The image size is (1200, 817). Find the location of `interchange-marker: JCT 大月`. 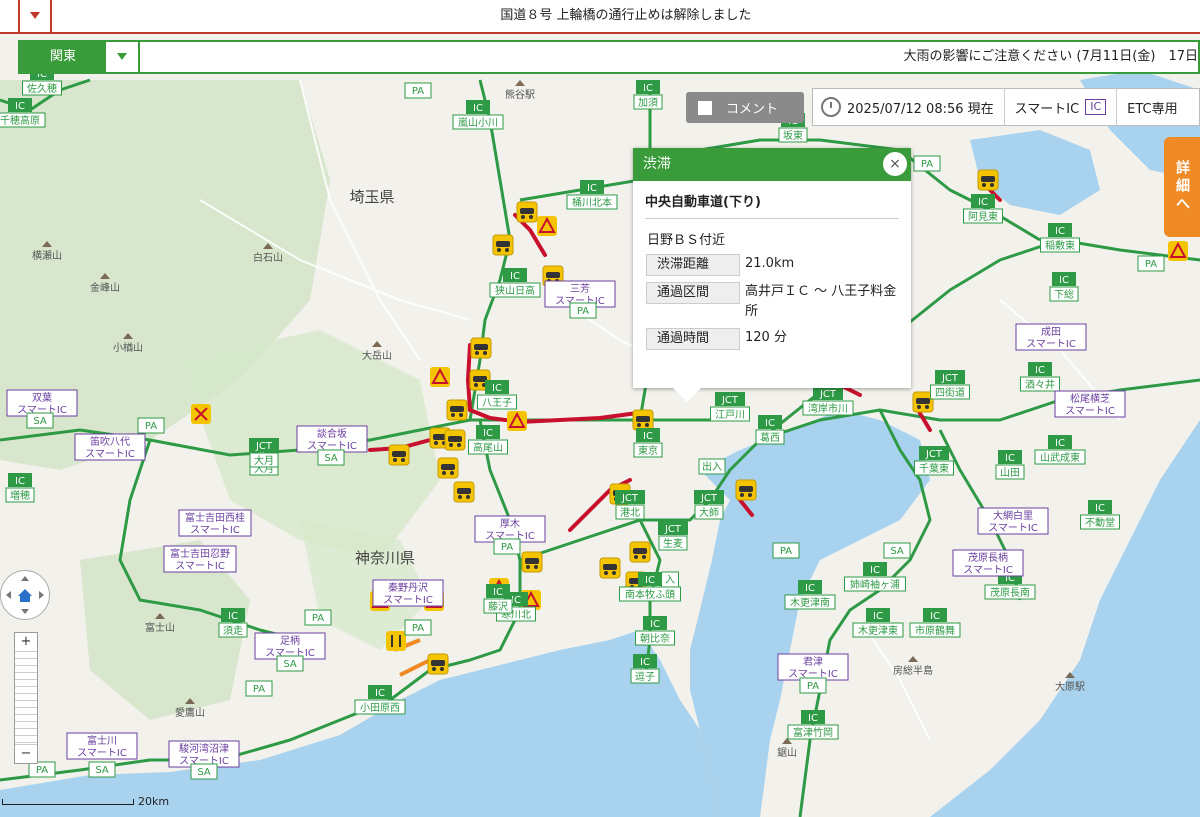

interchange-marker: JCT 大月 is located at coordinates (264, 453).